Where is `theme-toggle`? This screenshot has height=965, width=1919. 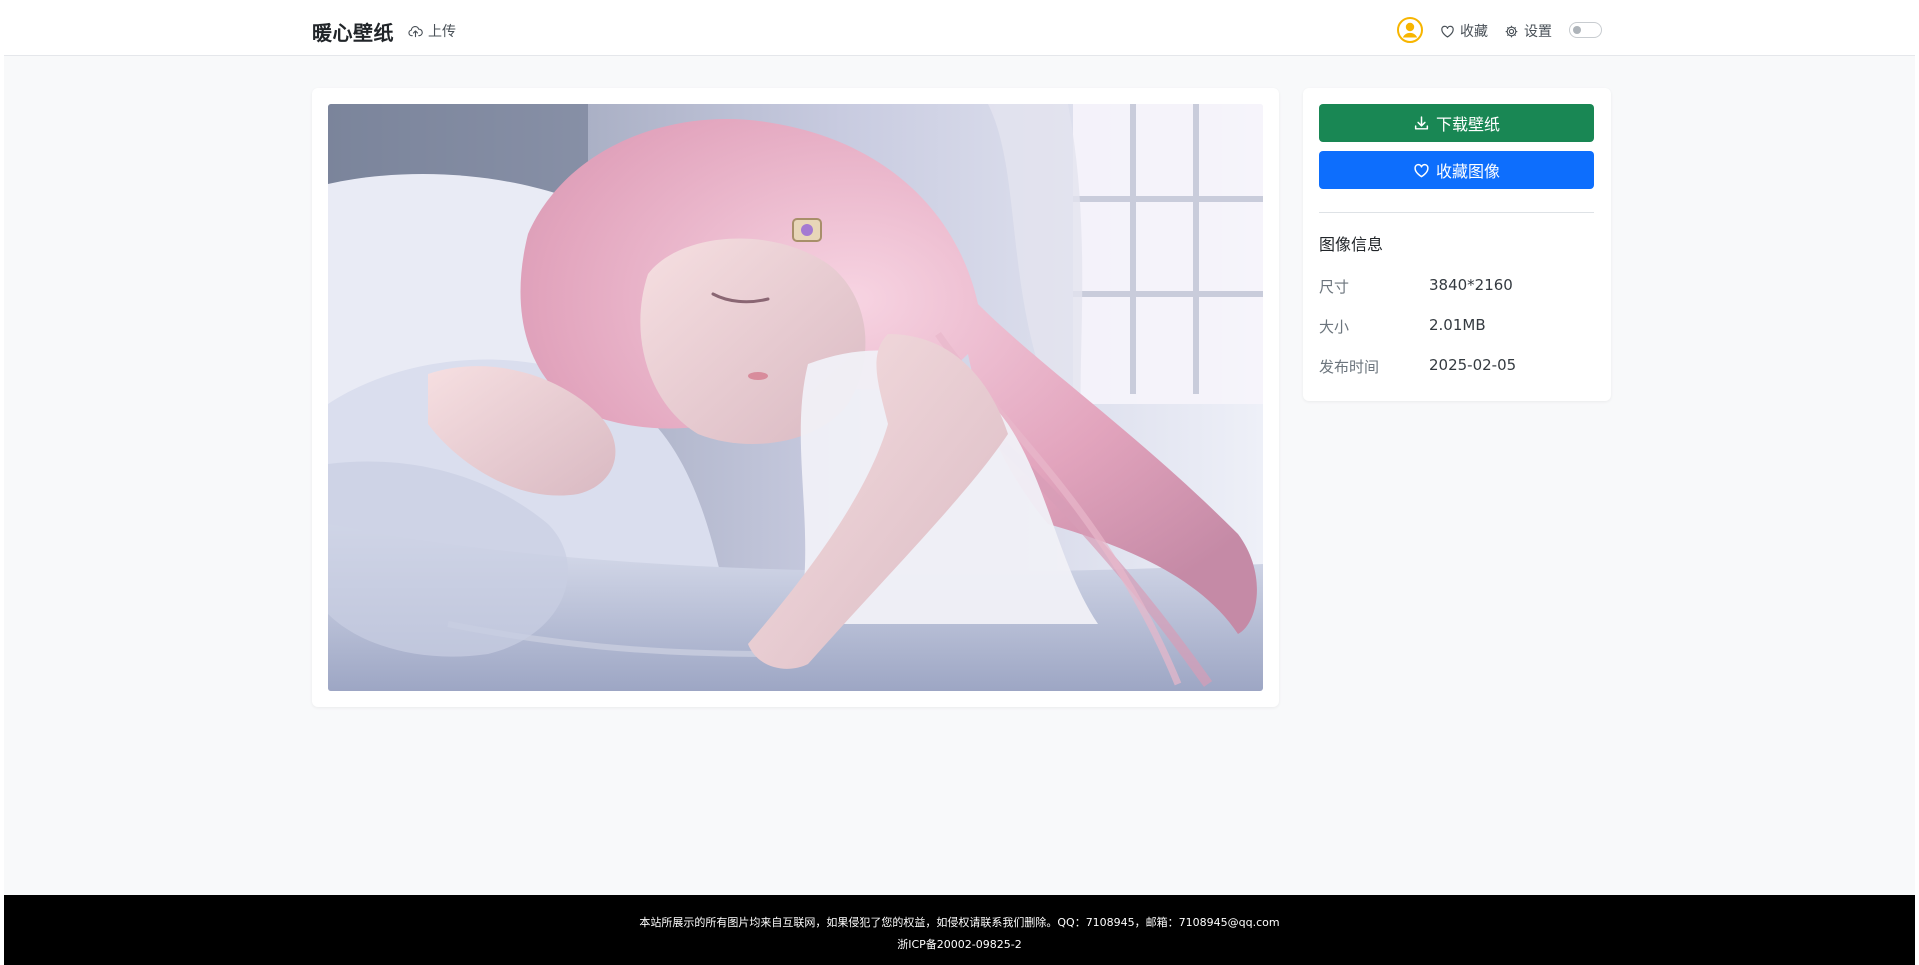
theme-toggle is located at coordinates (1585, 30).